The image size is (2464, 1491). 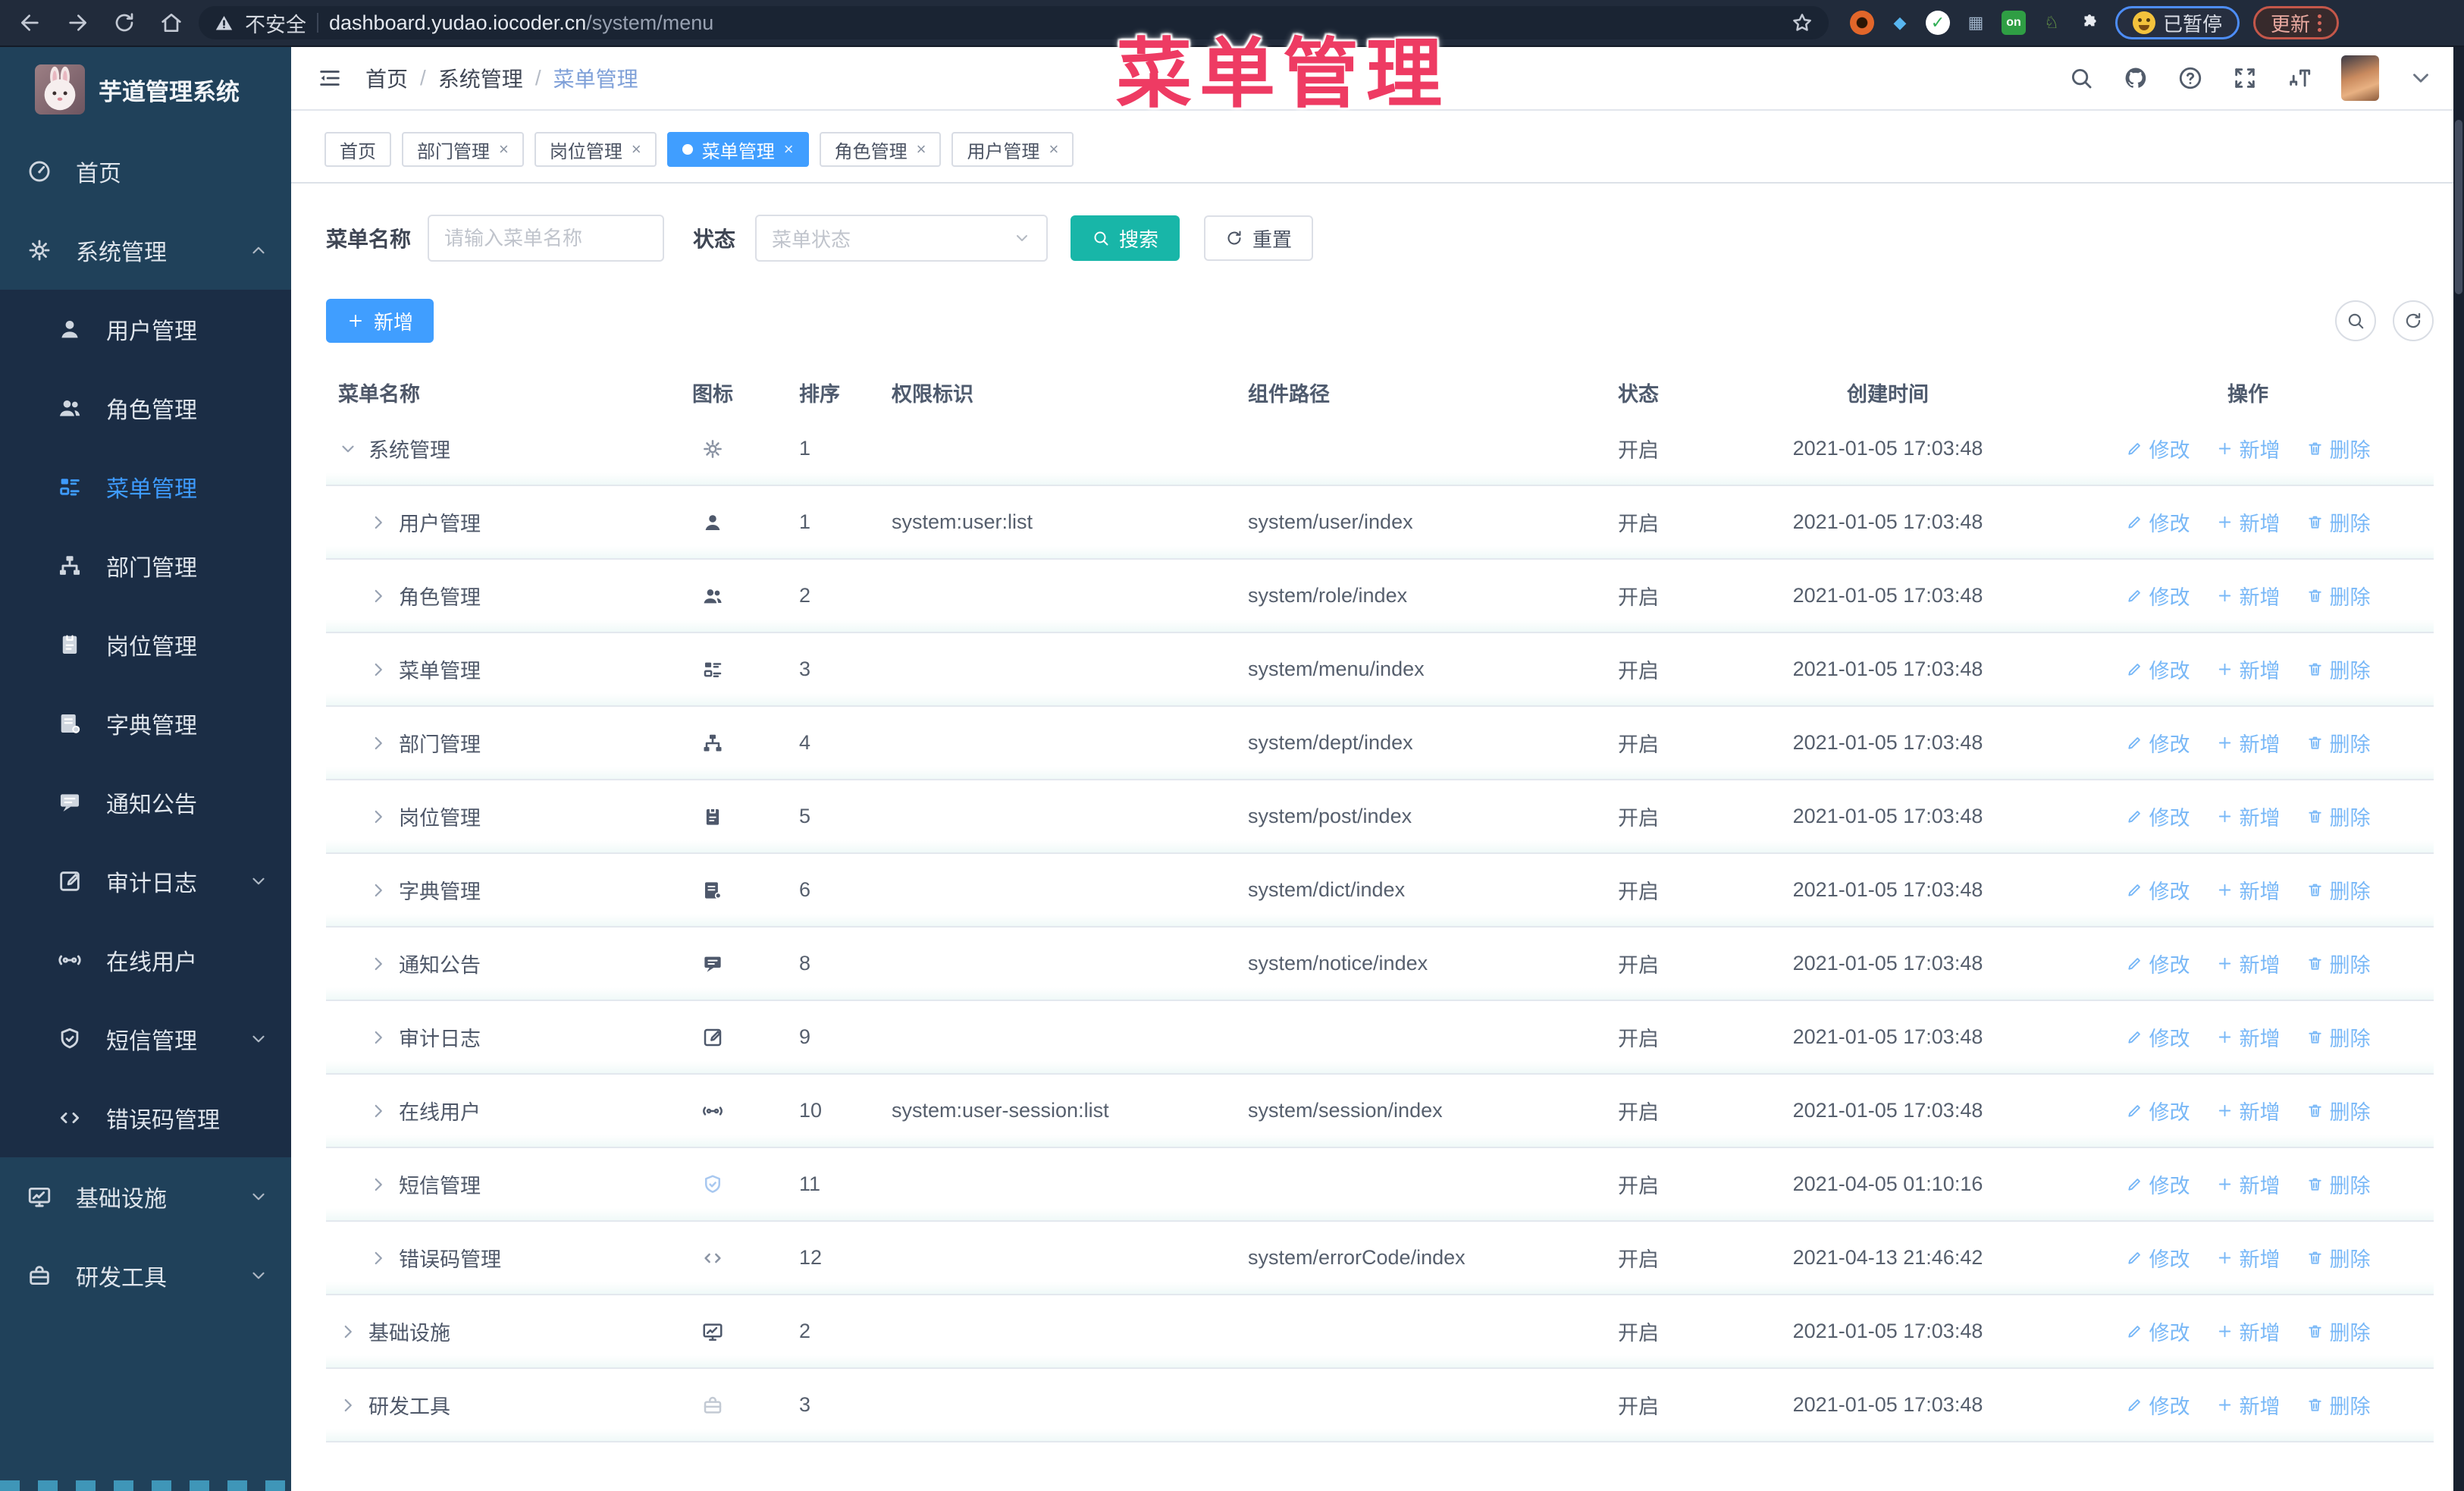 I want to click on sidebar-item-role: 角色管理, so click(x=146, y=408).